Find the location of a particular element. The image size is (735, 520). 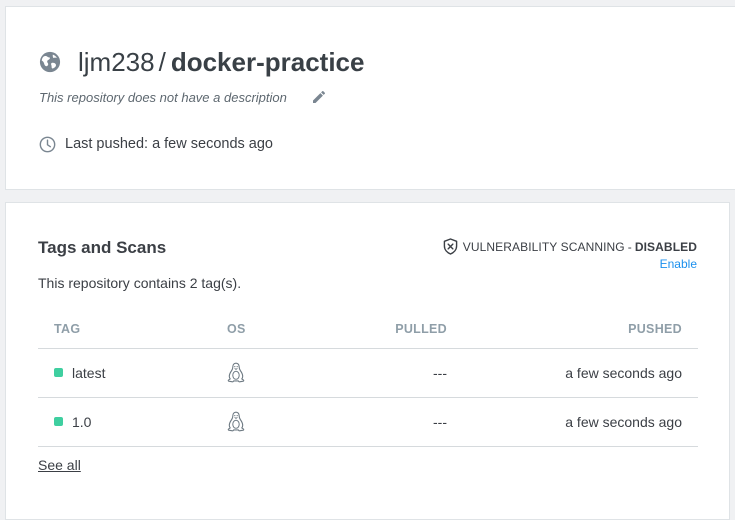

last-pushed-row: Last pushed: a few seconds ago is located at coordinates (156, 144).